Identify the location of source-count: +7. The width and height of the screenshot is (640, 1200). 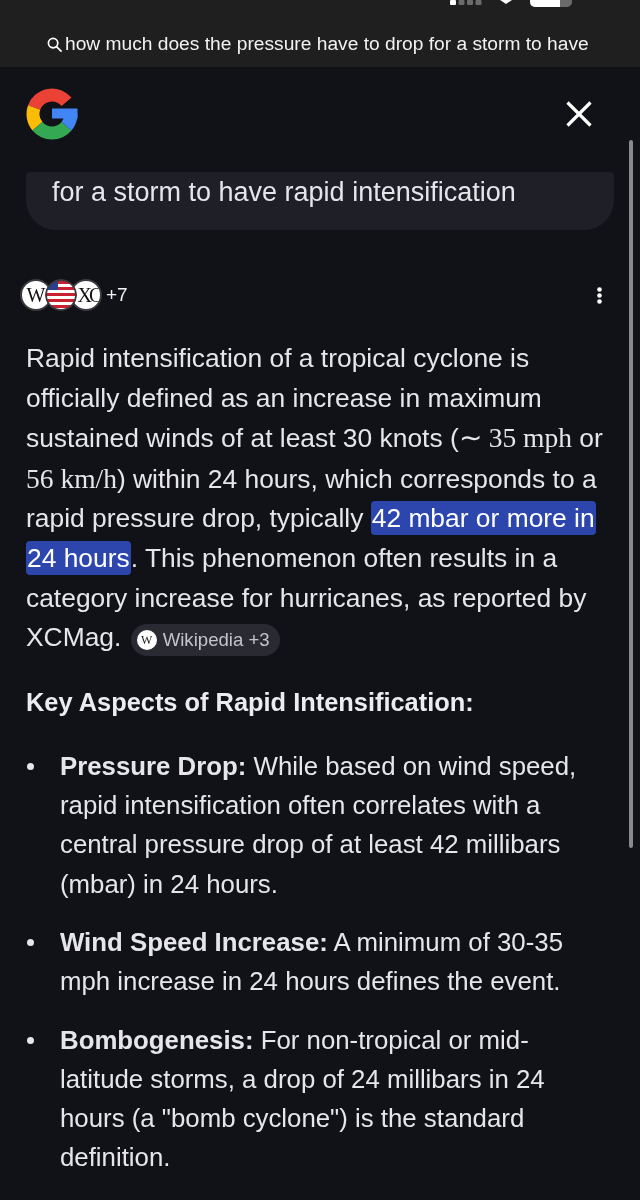
(117, 295).